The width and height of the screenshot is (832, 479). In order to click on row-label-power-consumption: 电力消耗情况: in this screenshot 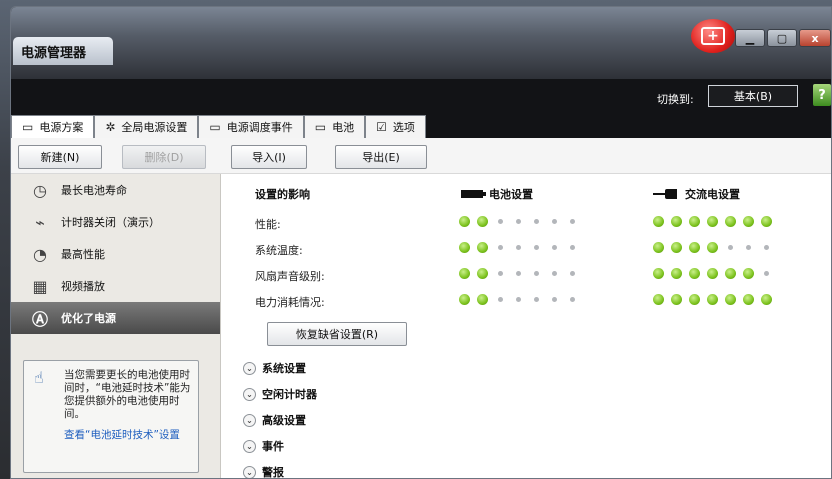, I will do `click(290, 302)`.